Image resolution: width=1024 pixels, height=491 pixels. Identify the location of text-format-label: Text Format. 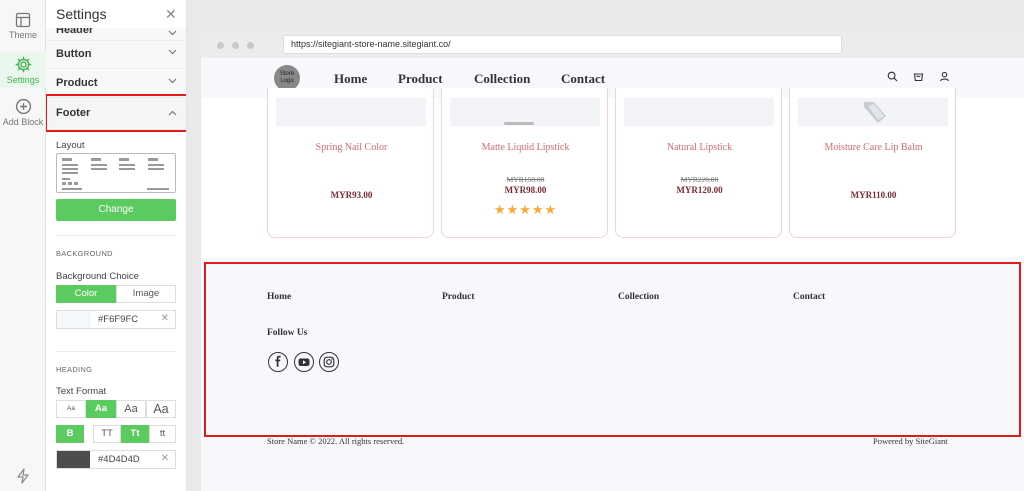
(81, 391).